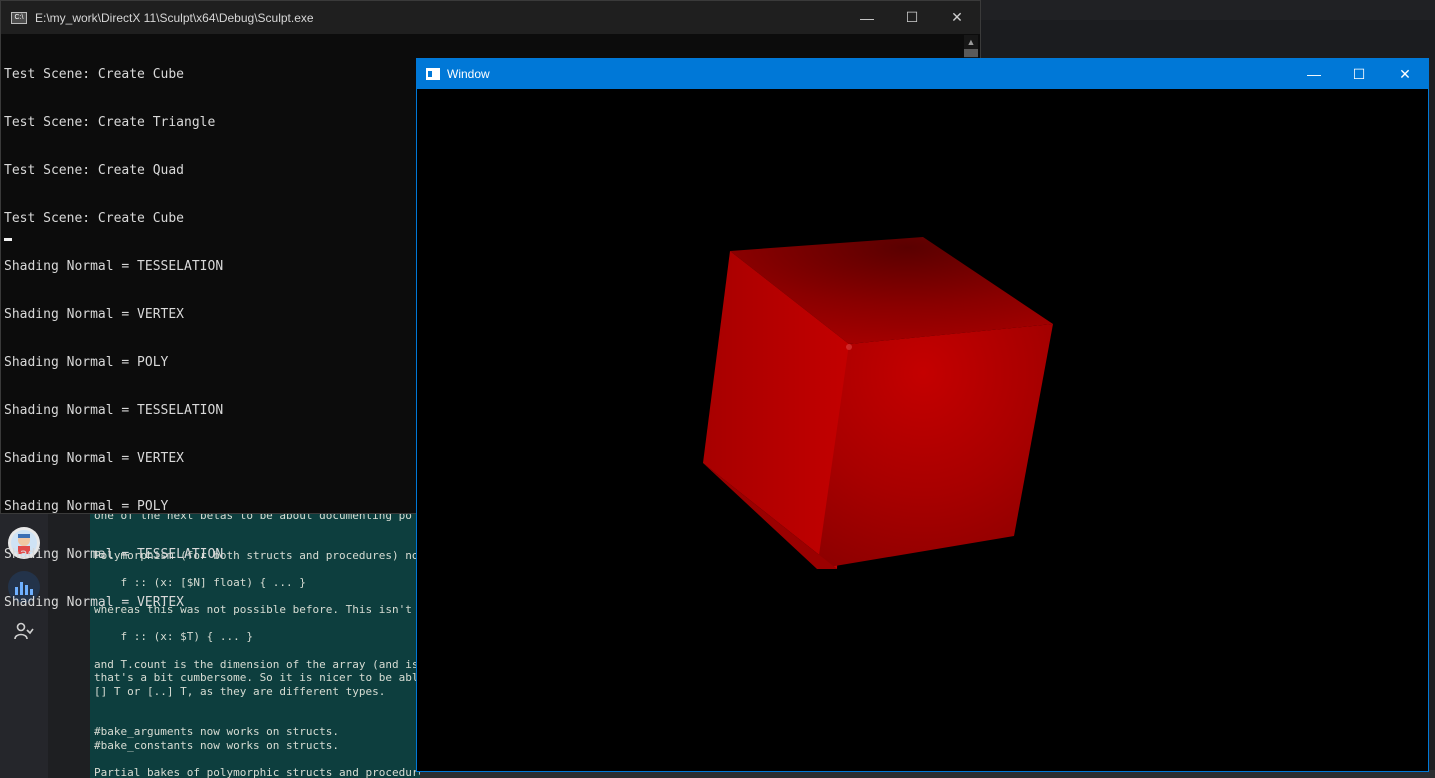 Image resolution: width=1435 pixels, height=778 pixels. What do you see at coordinates (912, 17) in the screenshot?
I see `console-maximize-button: ☐` at bounding box center [912, 17].